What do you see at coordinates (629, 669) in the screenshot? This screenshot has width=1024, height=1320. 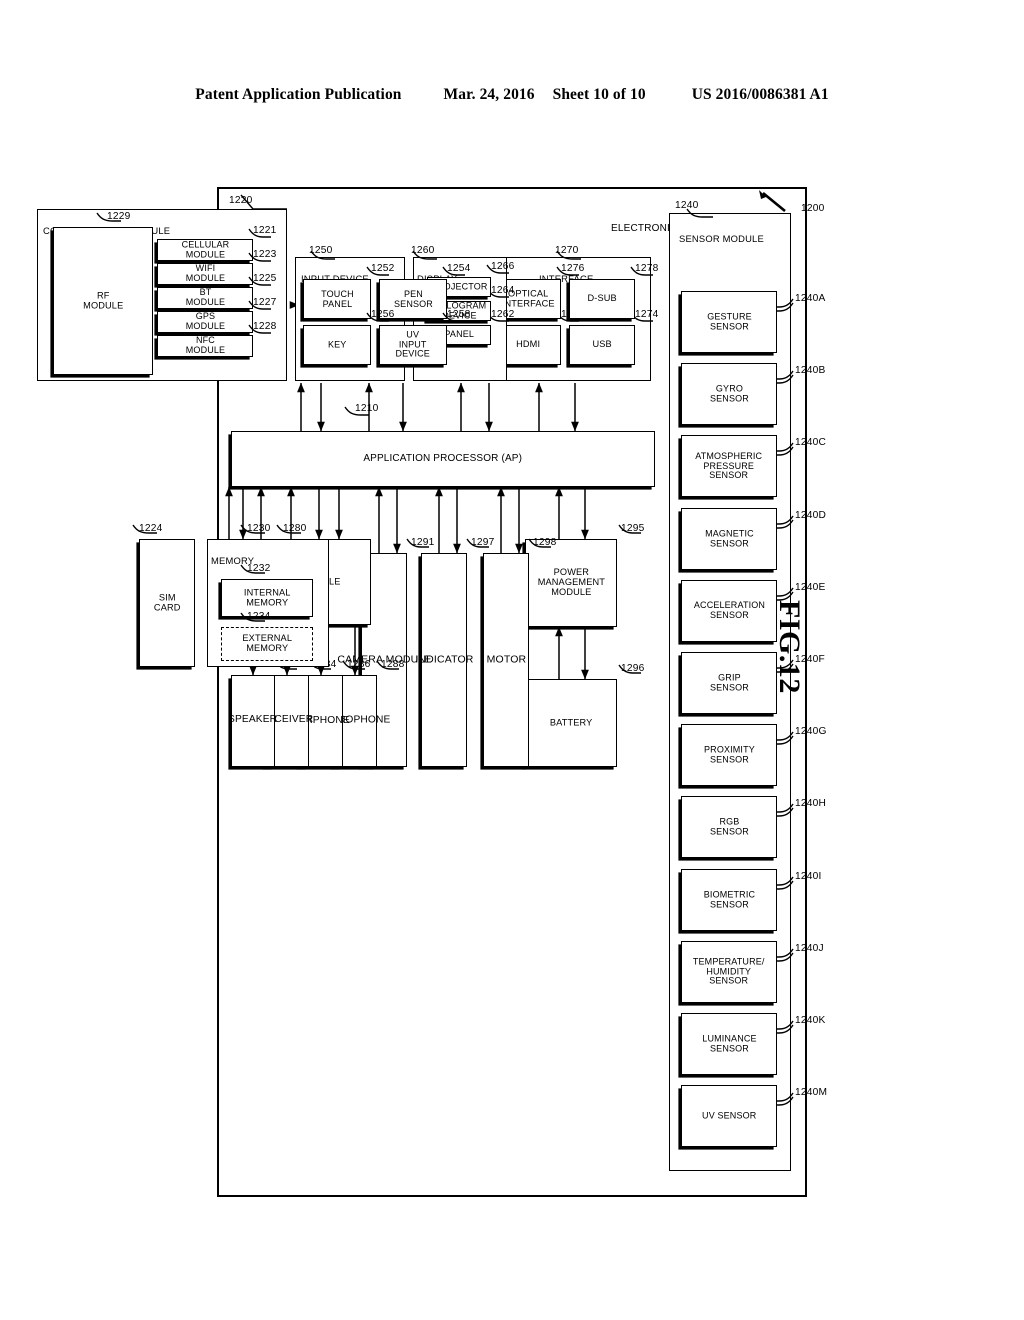 I see `battery-leader` at bounding box center [629, 669].